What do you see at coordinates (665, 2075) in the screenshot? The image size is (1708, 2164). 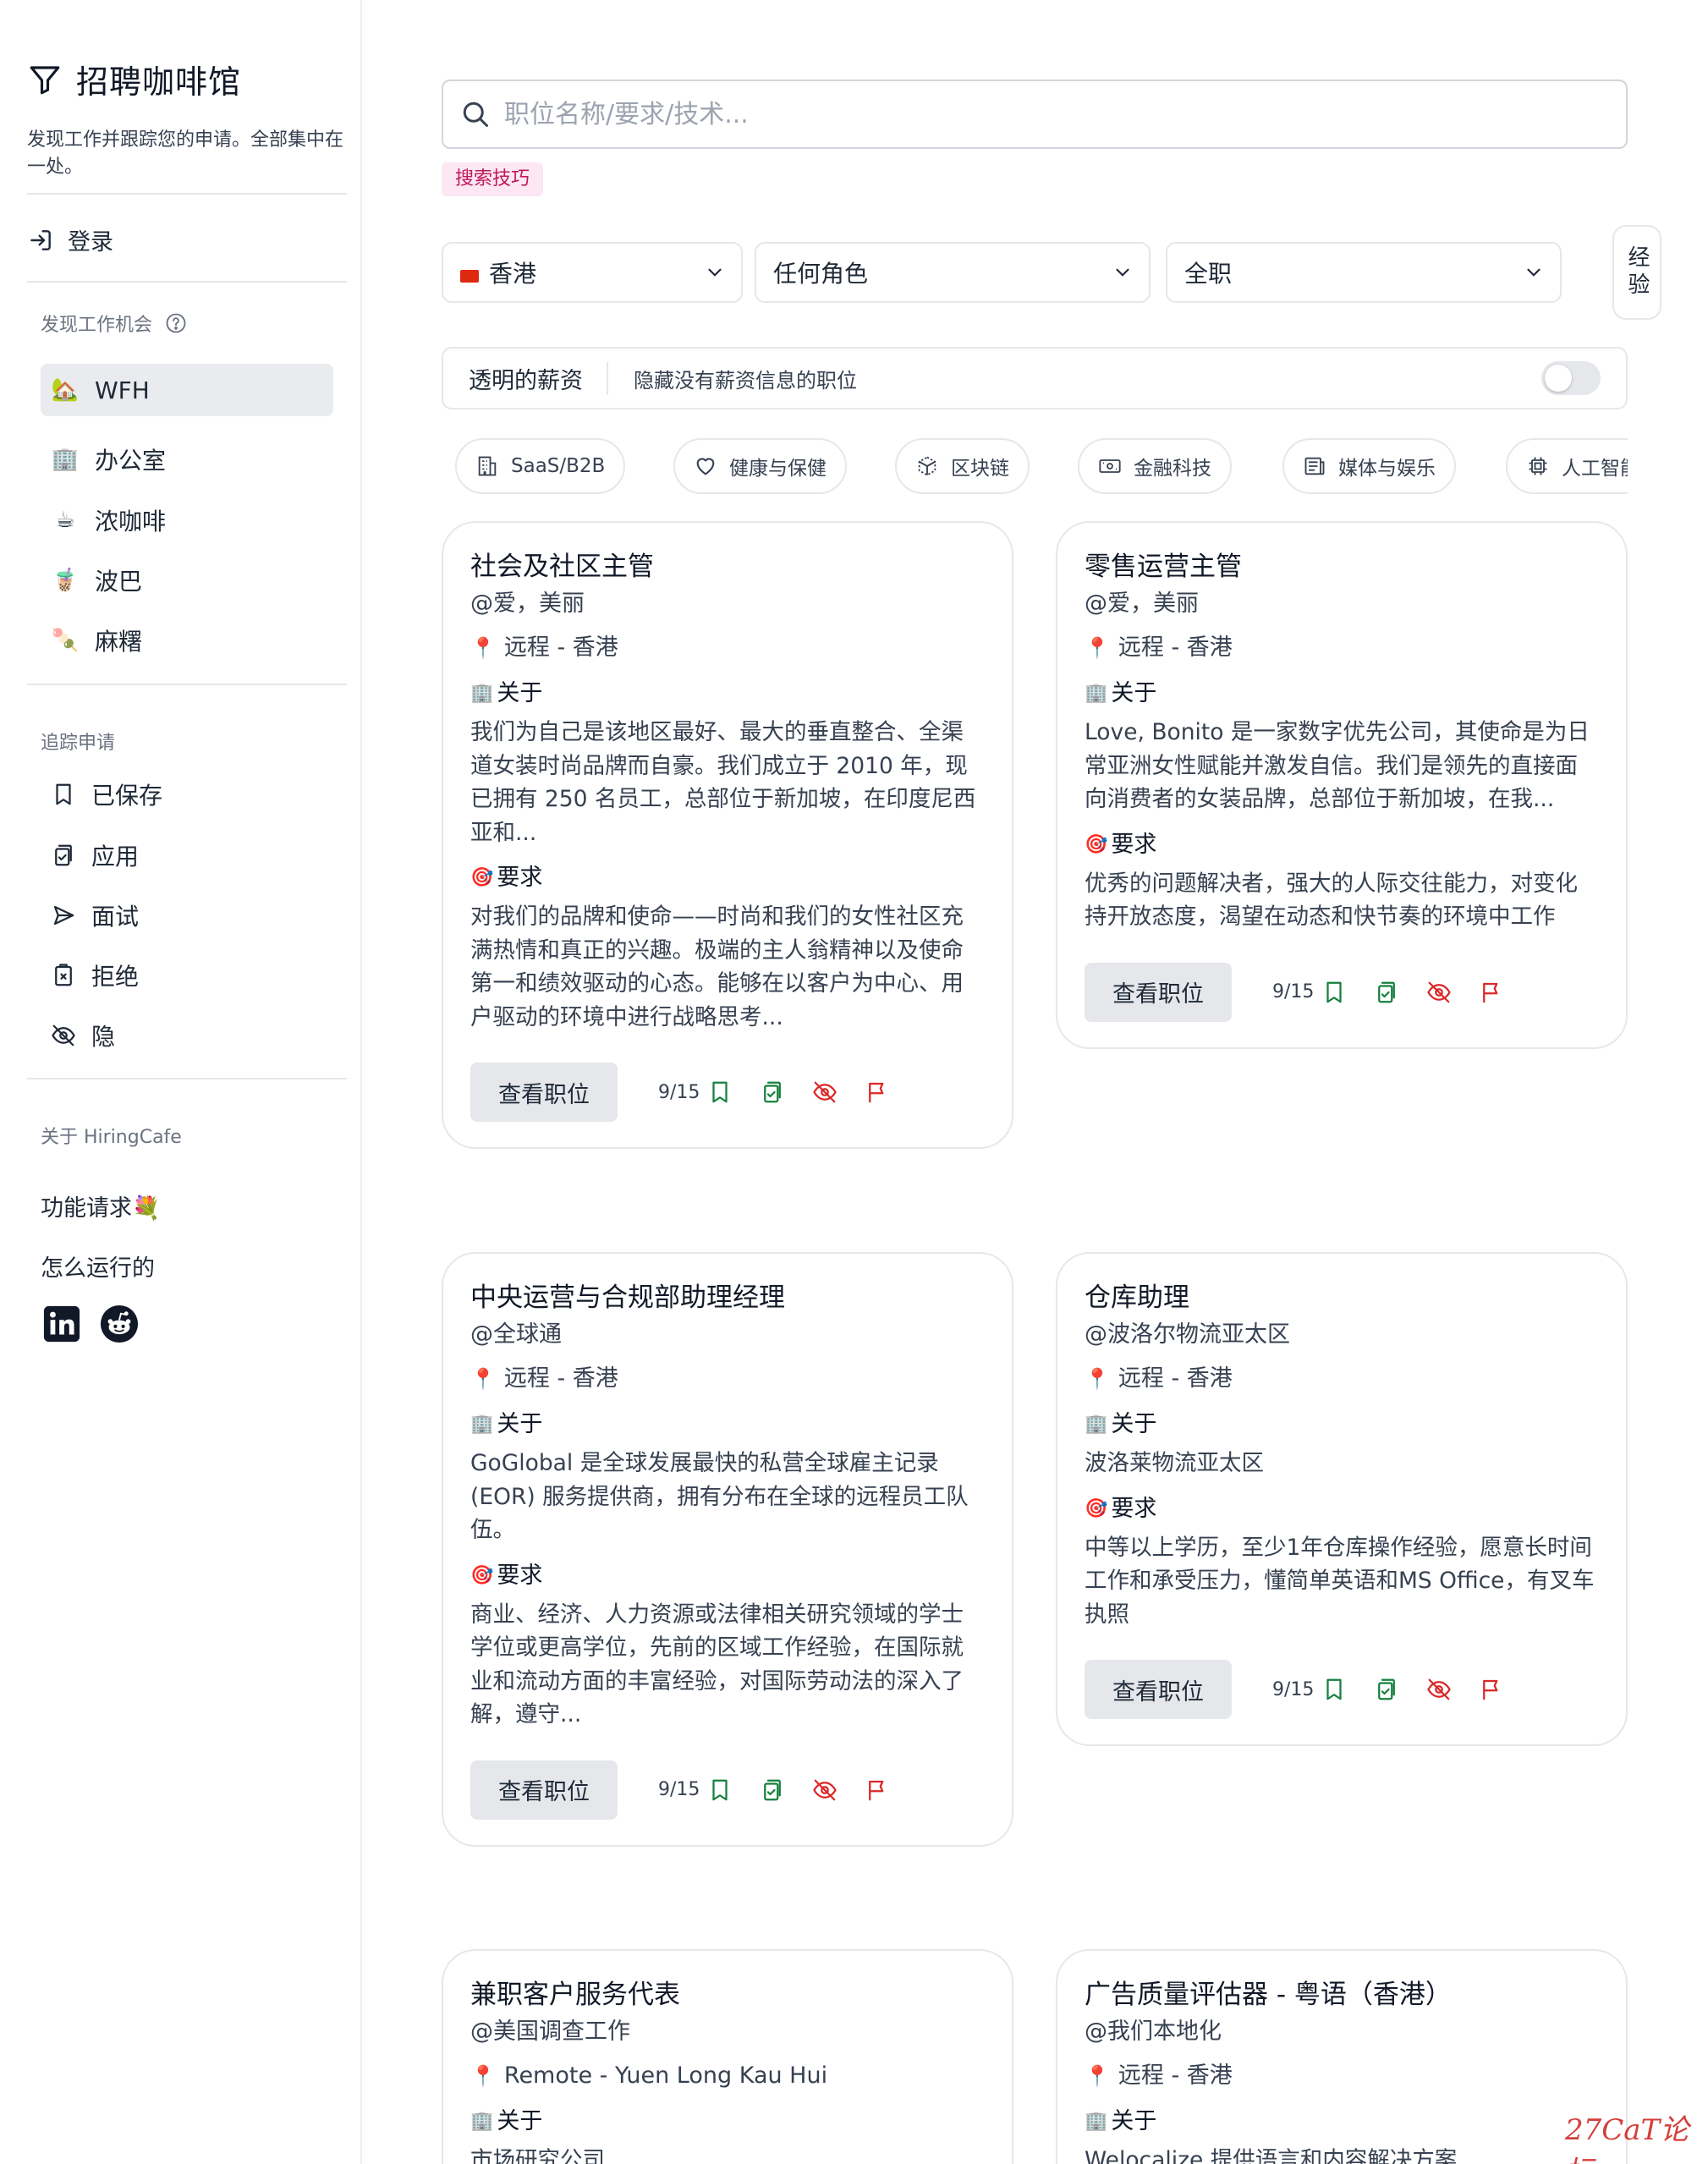 I see `job-location-text: Remote - Yuen Long Kau Hui` at bounding box center [665, 2075].